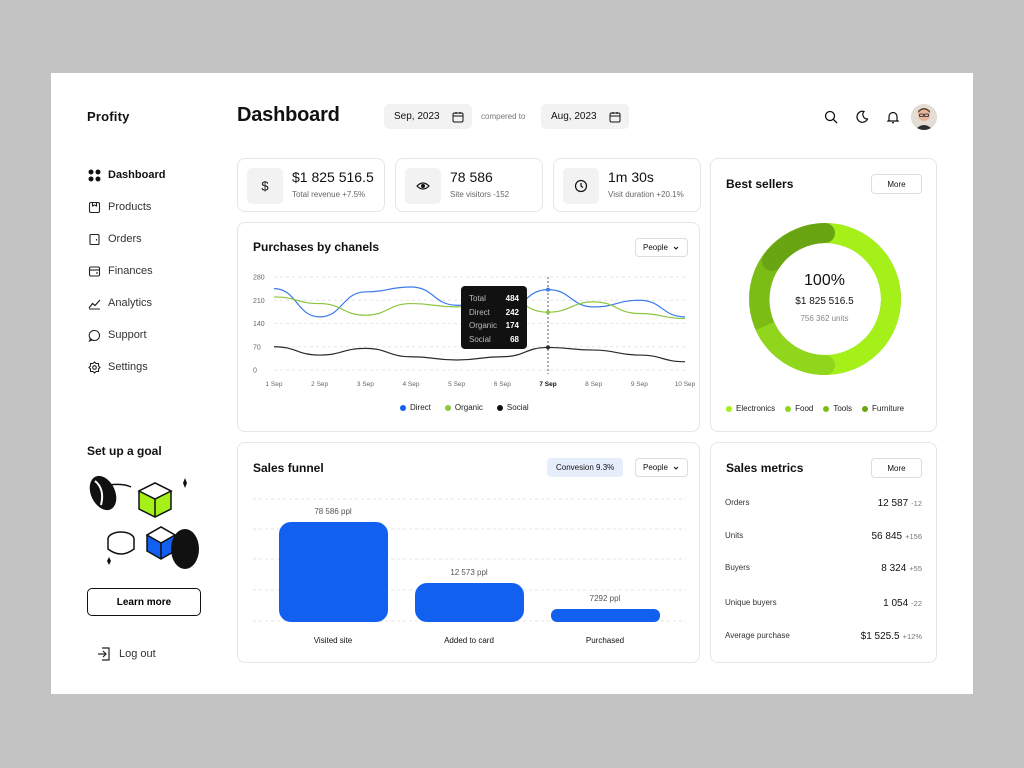  I want to click on goal-title: Set up a goal, so click(124, 451).